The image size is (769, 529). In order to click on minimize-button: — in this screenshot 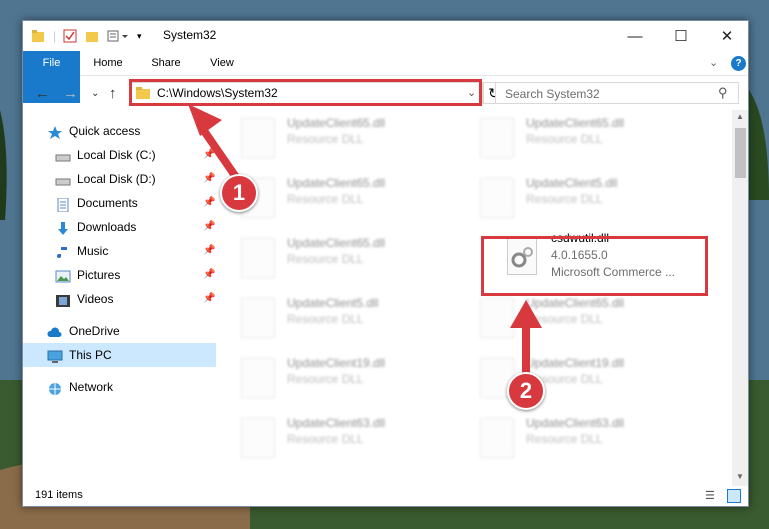, I will do `click(635, 36)`.